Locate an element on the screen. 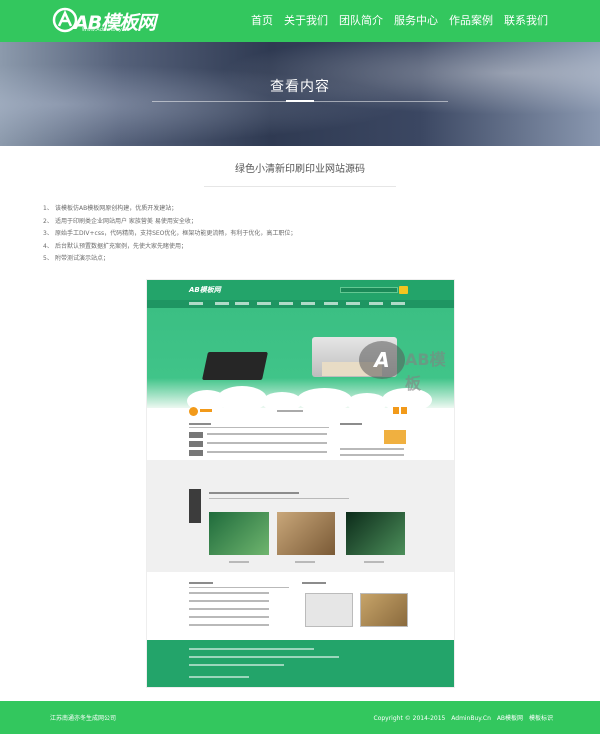 This screenshot has height=734, width=600. arrow-left-icon is located at coordinates (396, 410).